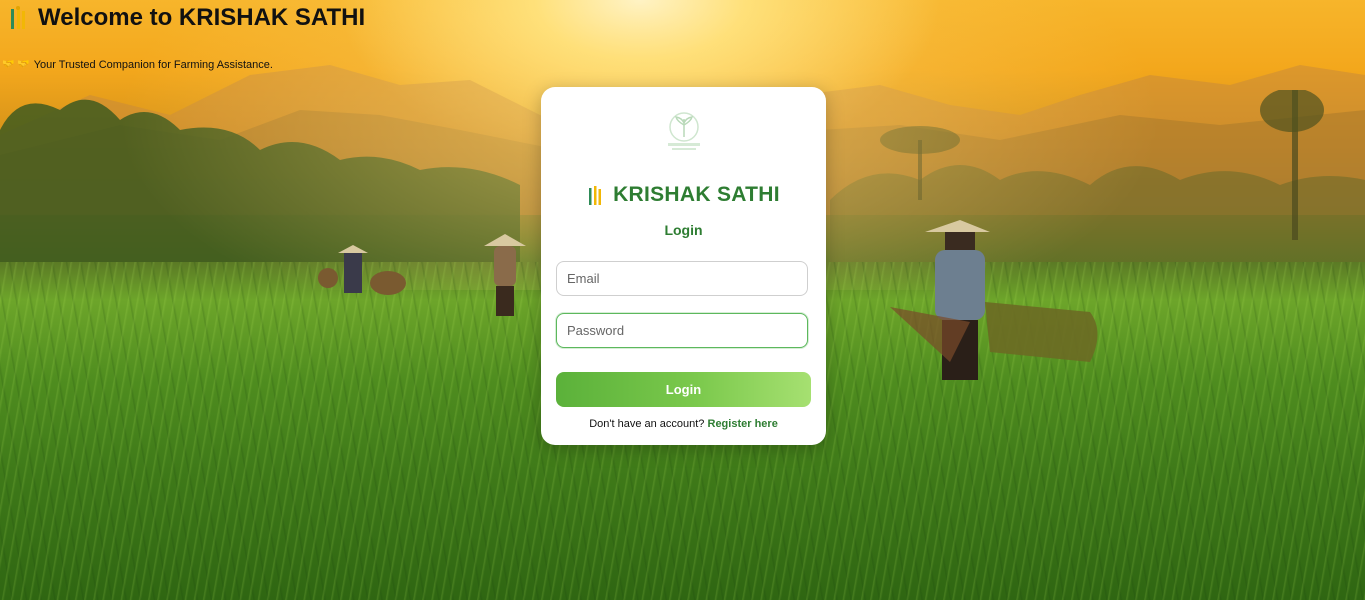 The width and height of the screenshot is (1365, 600). What do you see at coordinates (683, 389) in the screenshot?
I see `login-button: Login` at bounding box center [683, 389].